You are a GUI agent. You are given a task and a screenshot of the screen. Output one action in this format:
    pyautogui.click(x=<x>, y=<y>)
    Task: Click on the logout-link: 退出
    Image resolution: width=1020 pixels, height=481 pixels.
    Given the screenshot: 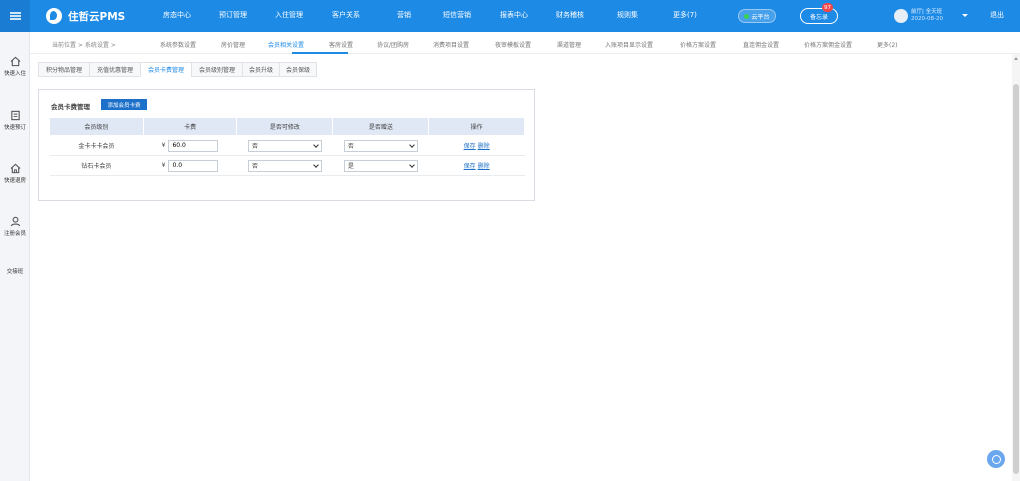 What is the action you would take?
    pyautogui.click(x=997, y=15)
    